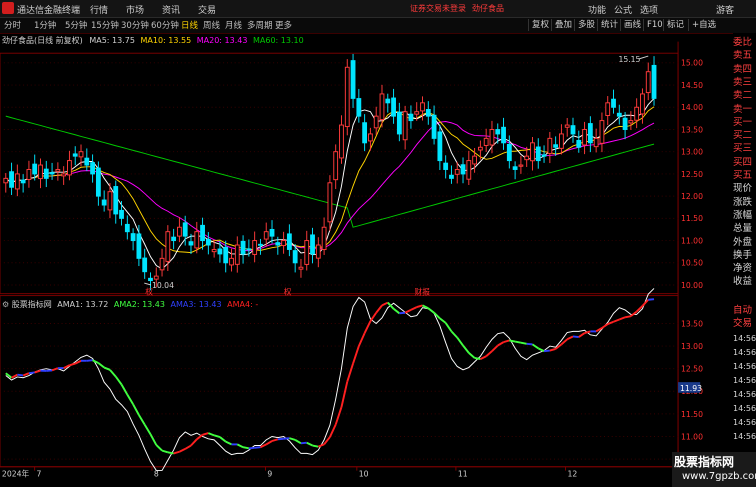 The height and width of the screenshot is (487, 756). What do you see at coordinates (744, 408) in the screenshot?
I see `trade-time: 14:56` at bounding box center [744, 408].